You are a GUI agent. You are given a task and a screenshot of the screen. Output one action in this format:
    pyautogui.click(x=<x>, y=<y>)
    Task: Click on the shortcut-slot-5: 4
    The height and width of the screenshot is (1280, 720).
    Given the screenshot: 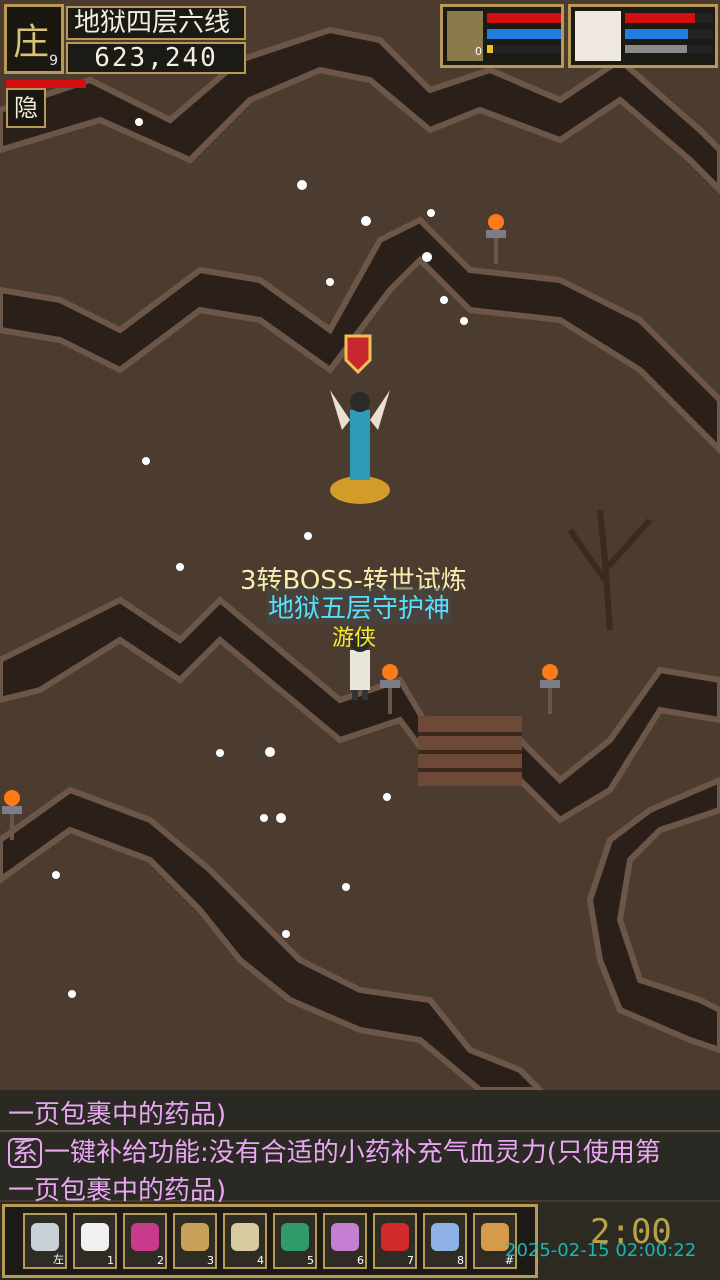 What is the action you would take?
    pyautogui.click(x=245, y=1241)
    